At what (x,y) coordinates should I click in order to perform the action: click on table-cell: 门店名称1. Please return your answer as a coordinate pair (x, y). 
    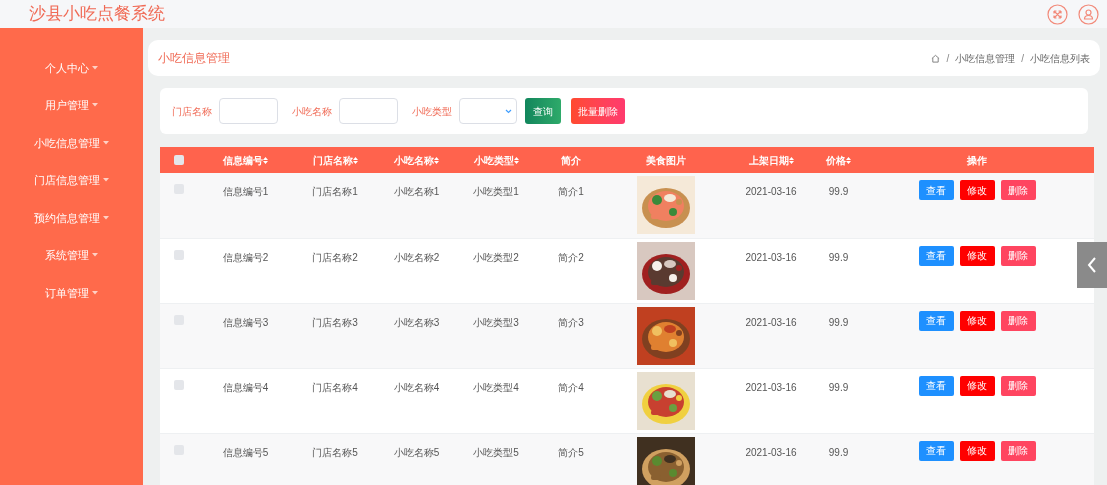
    Looking at the image, I should click on (335, 191).